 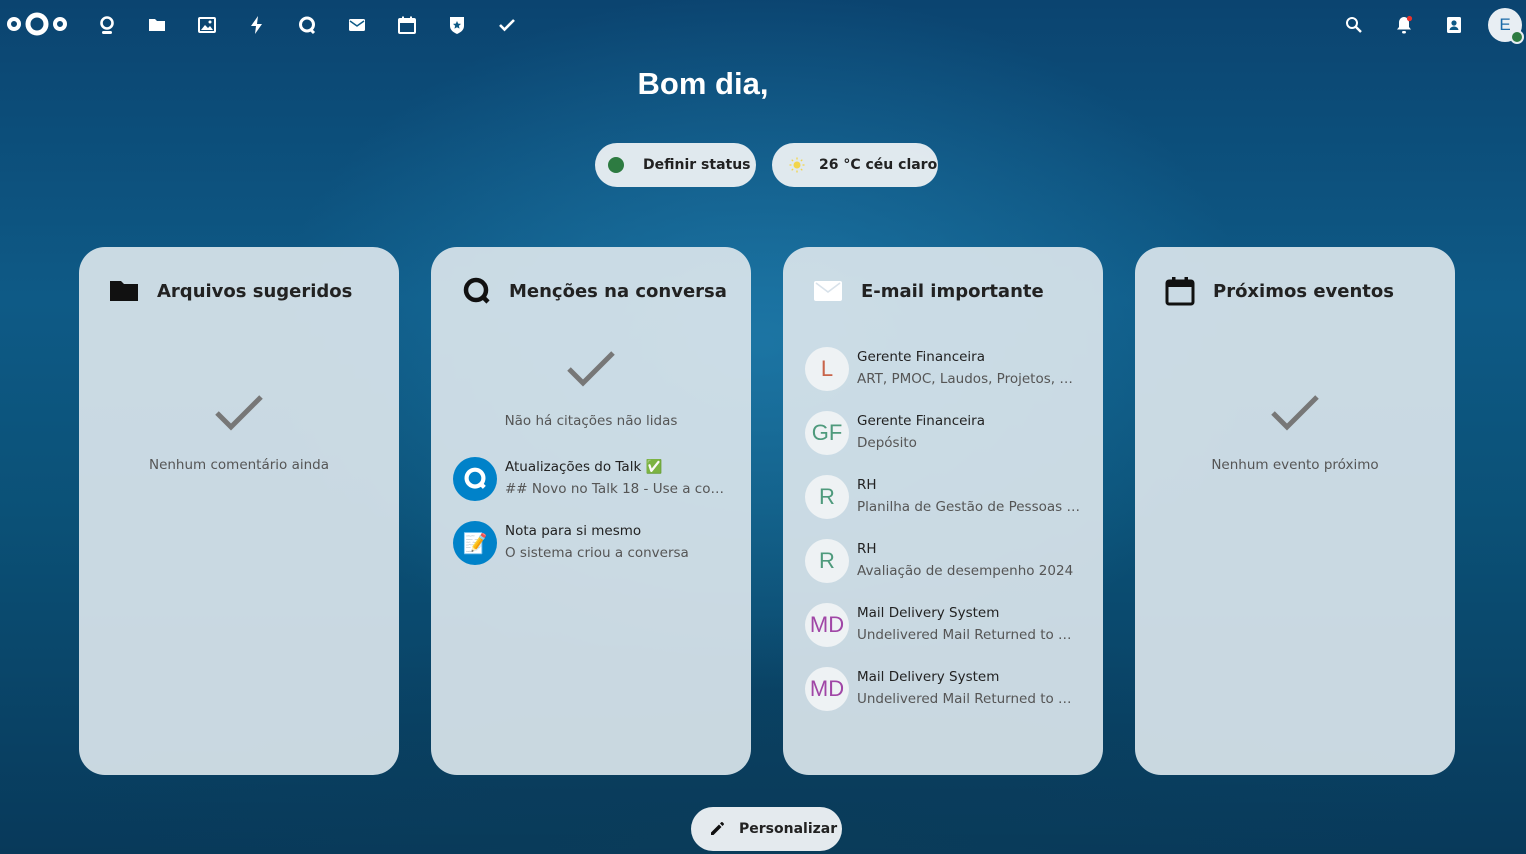 I want to click on sender-avatar: GF, so click(x=827, y=433).